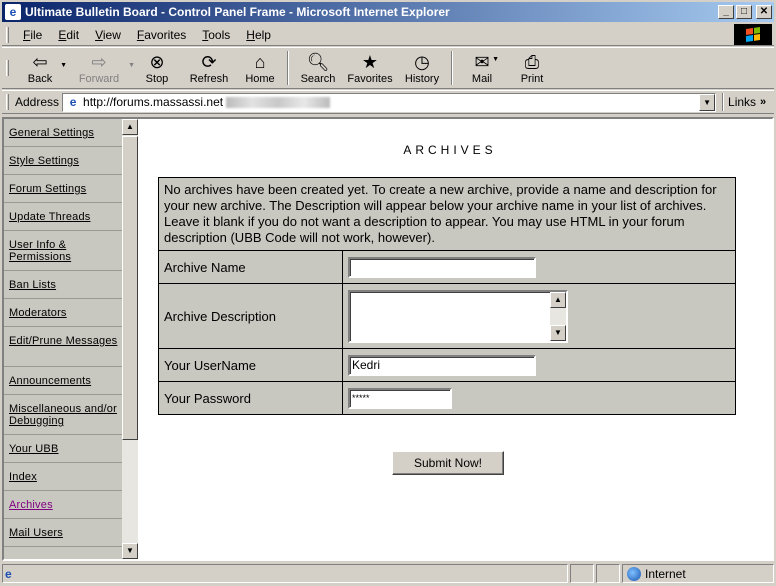  I want to click on search-icon: 🔍︎, so click(318, 62).